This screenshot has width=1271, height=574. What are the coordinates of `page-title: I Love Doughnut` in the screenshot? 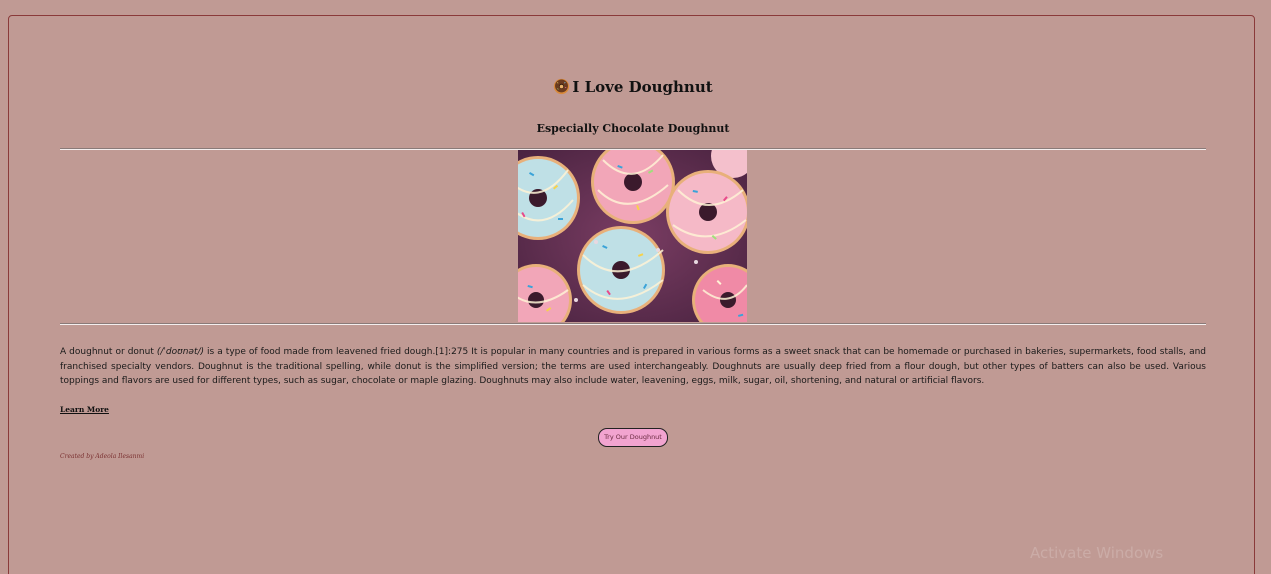 It's located at (633, 87).